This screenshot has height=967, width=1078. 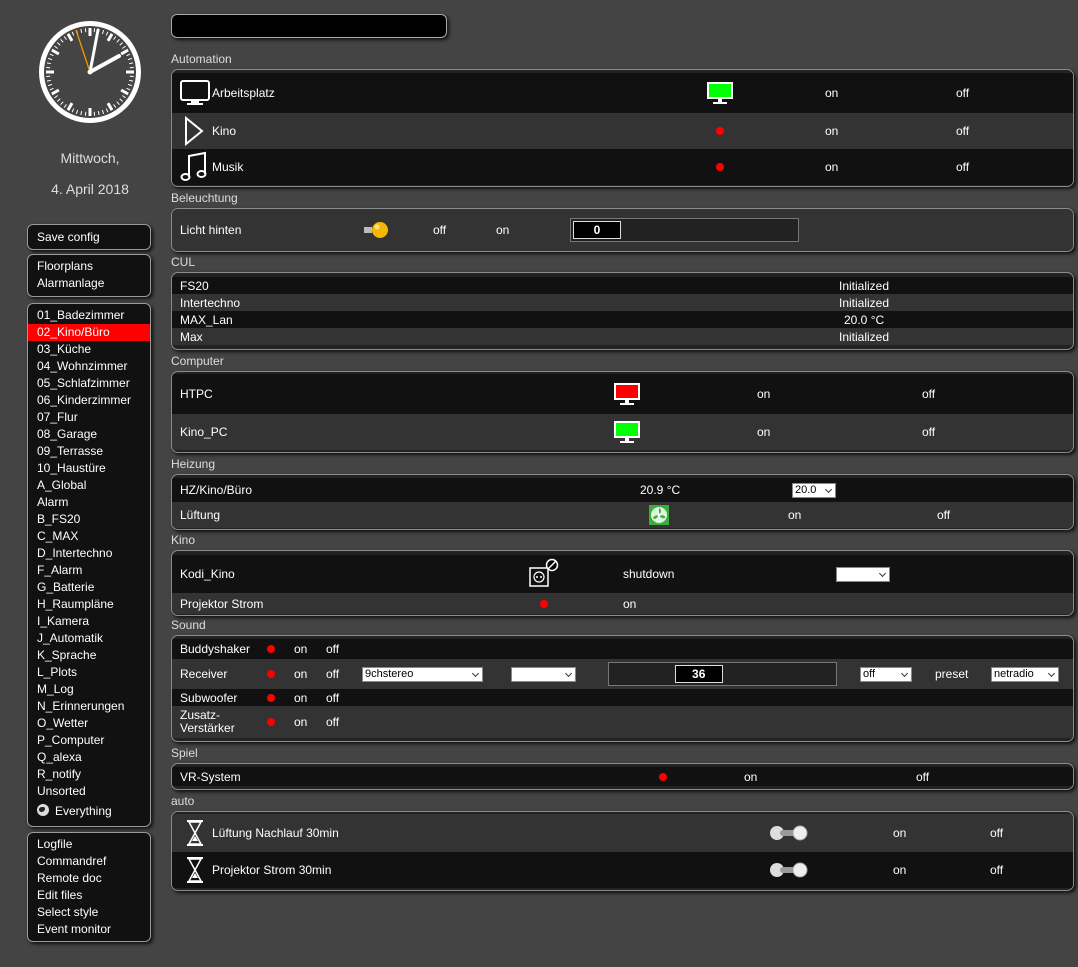 I want to click on menu-floorplans-link: Floorplans, so click(x=89, y=266).